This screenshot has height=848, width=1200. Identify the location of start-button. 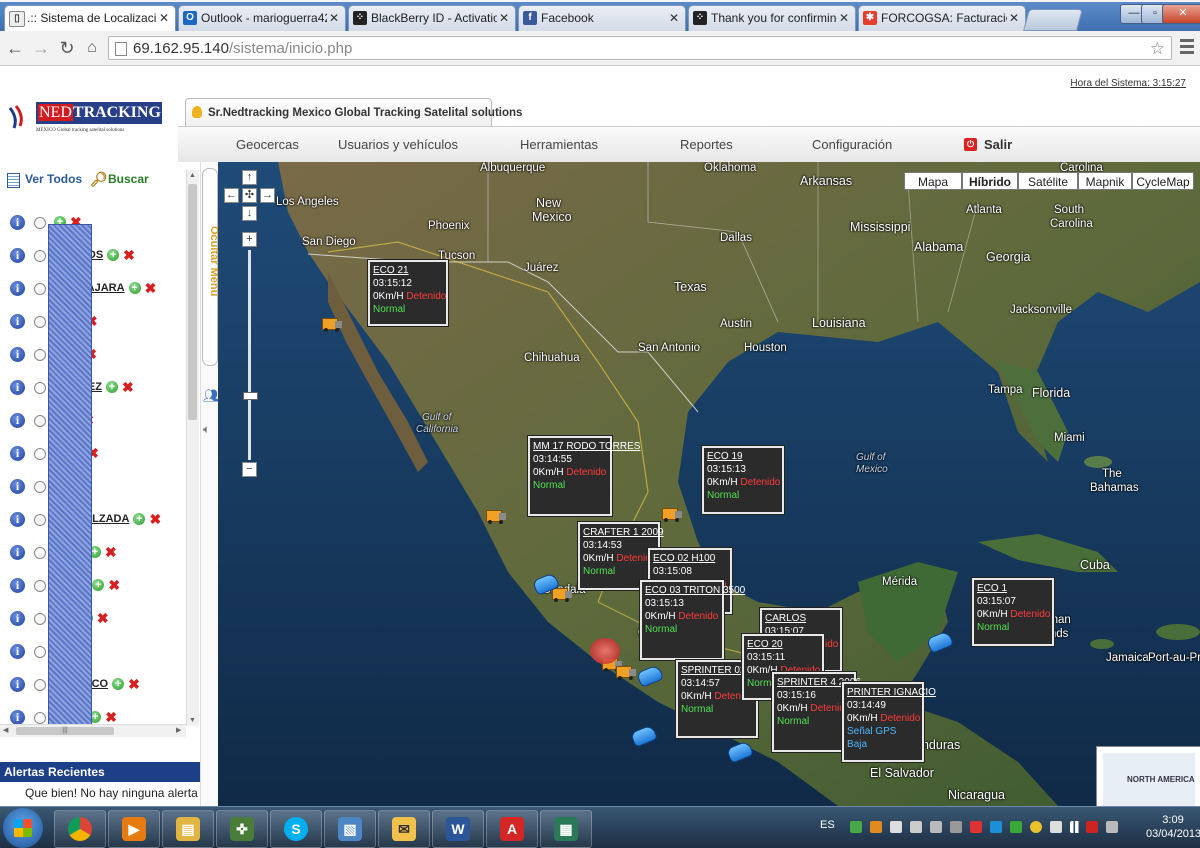
(23, 828).